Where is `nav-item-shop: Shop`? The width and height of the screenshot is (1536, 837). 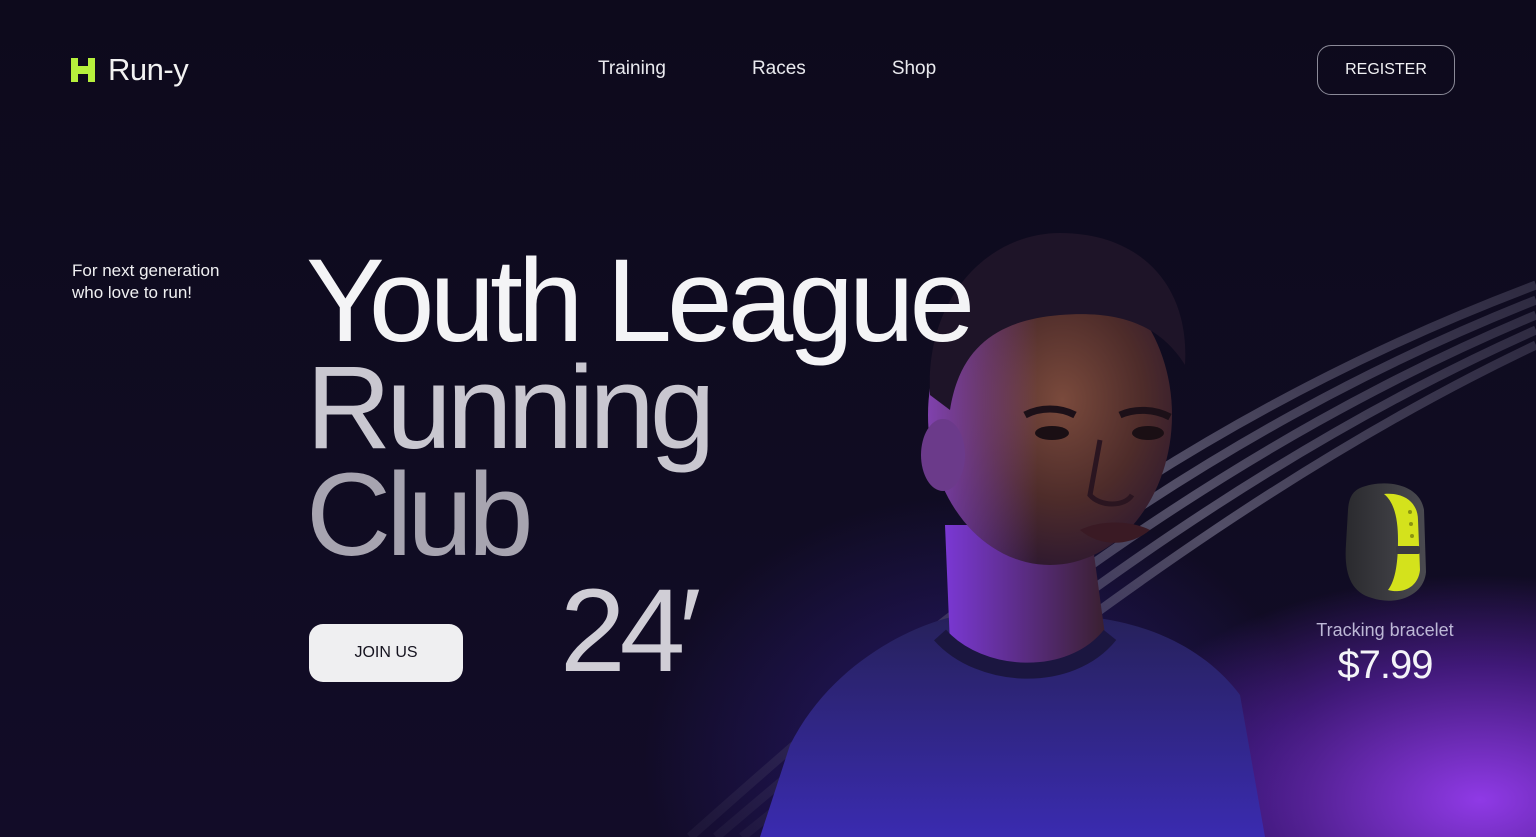
nav-item-shop: Shop is located at coordinates (914, 69).